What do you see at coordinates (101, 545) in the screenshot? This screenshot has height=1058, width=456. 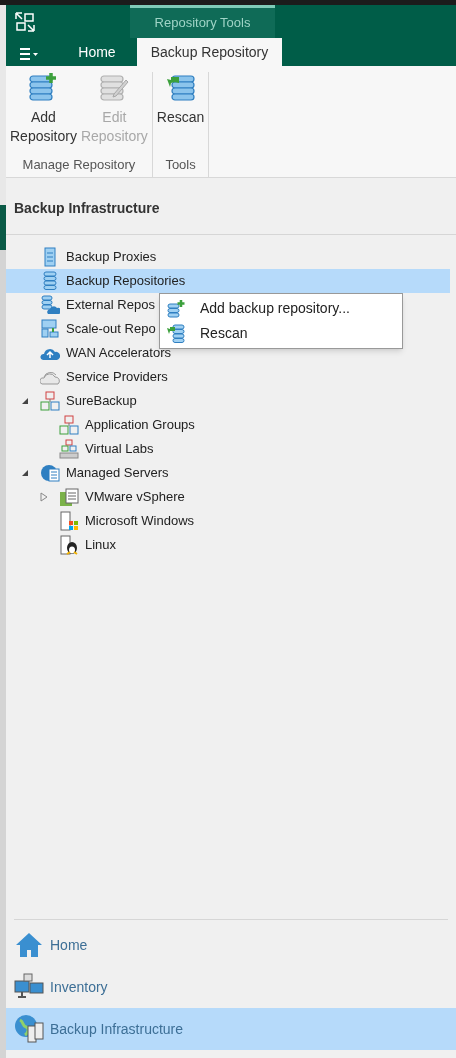 I see `tree-label: Linux` at bounding box center [101, 545].